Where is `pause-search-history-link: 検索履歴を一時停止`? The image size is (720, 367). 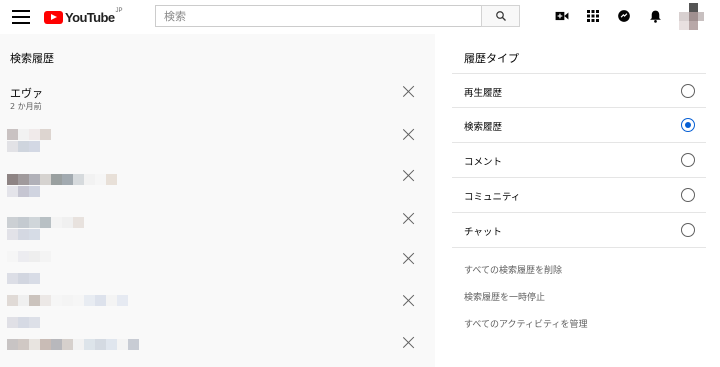 pause-search-history-link: 検索履歴を一時停止 is located at coordinates (504, 296).